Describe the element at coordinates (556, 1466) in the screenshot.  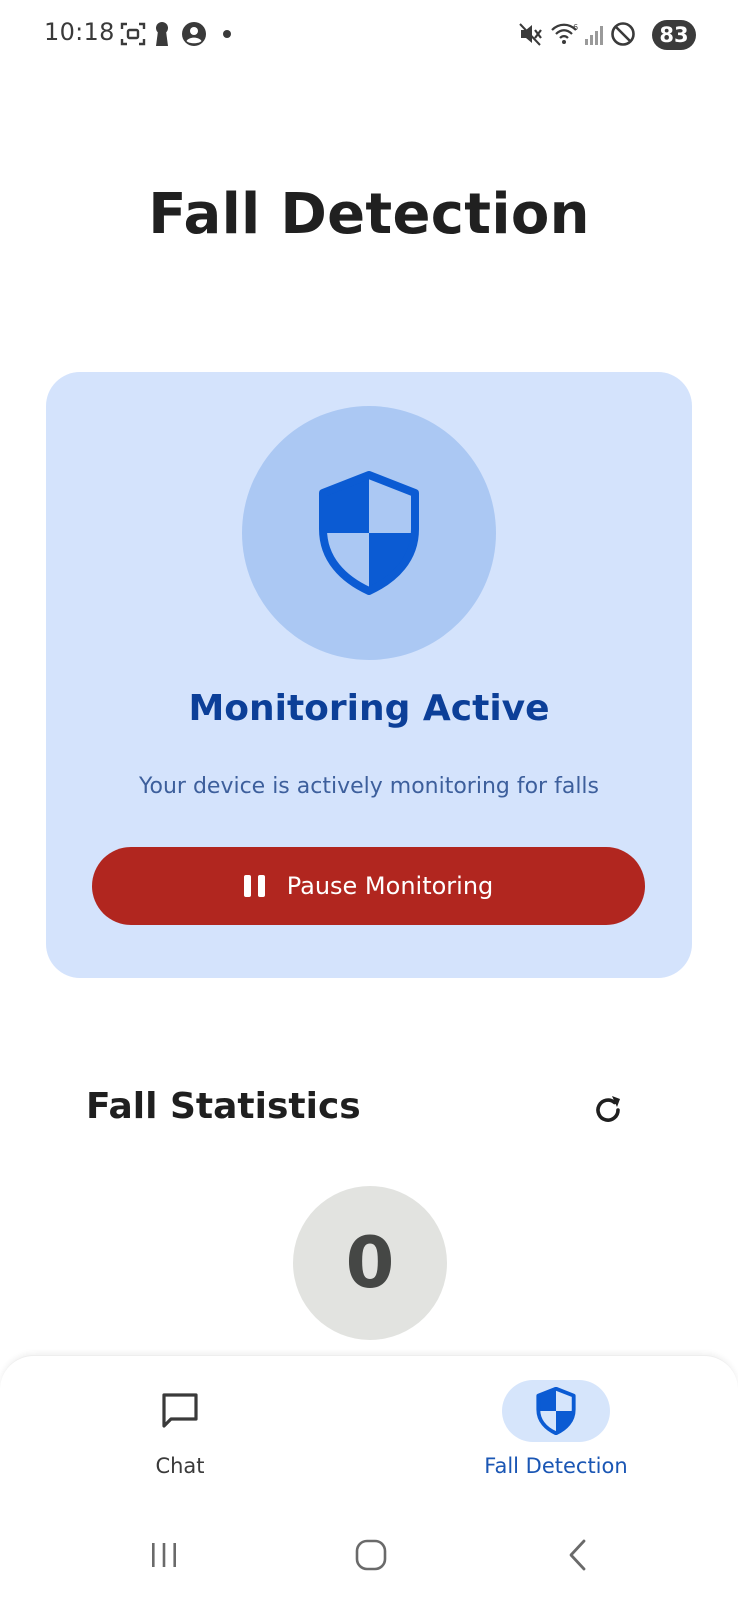
I see `nav-label-fall-detection: Fall Detection` at that location.